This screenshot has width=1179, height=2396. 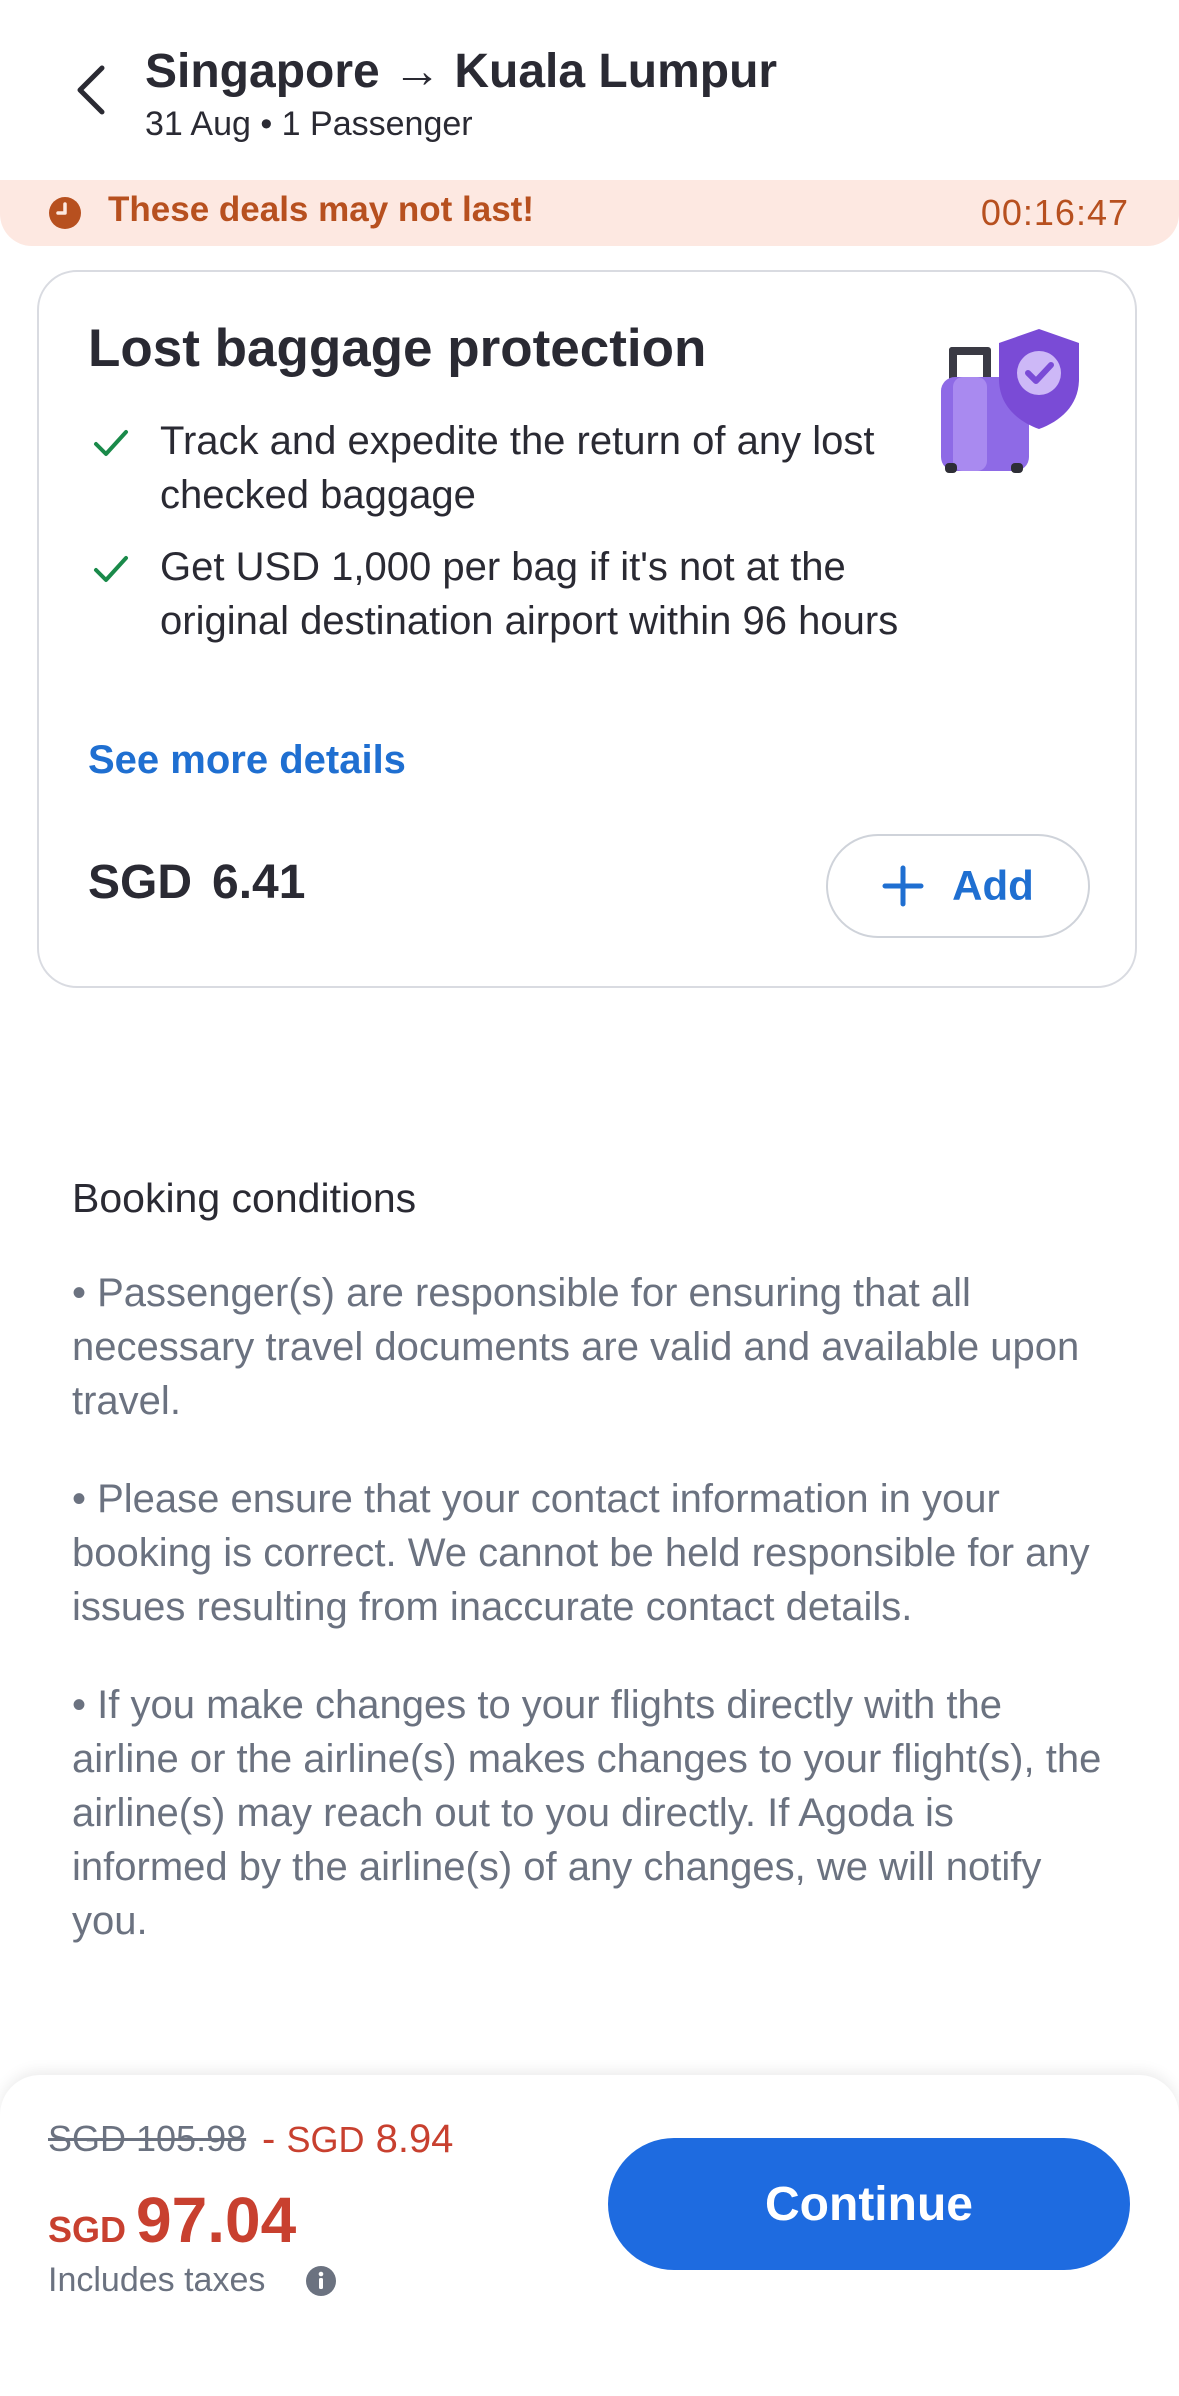 What do you see at coordinates (244, 1198) in the screenshot?
I see `booking-conditions-heading: Booking conditions` at bounding box center [244, 1198].